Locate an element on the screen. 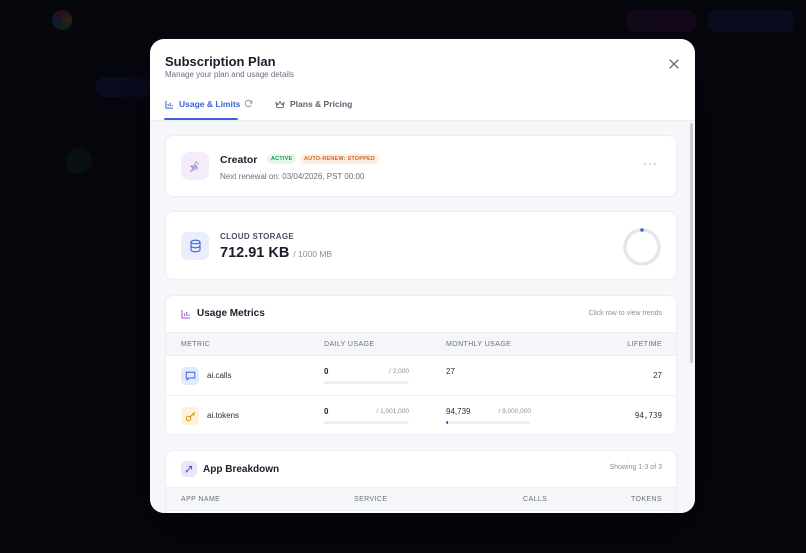 The width and height of the screenshot is (806, 553). tab-label: Plans & Pricing is located at coordinates (321, 104).